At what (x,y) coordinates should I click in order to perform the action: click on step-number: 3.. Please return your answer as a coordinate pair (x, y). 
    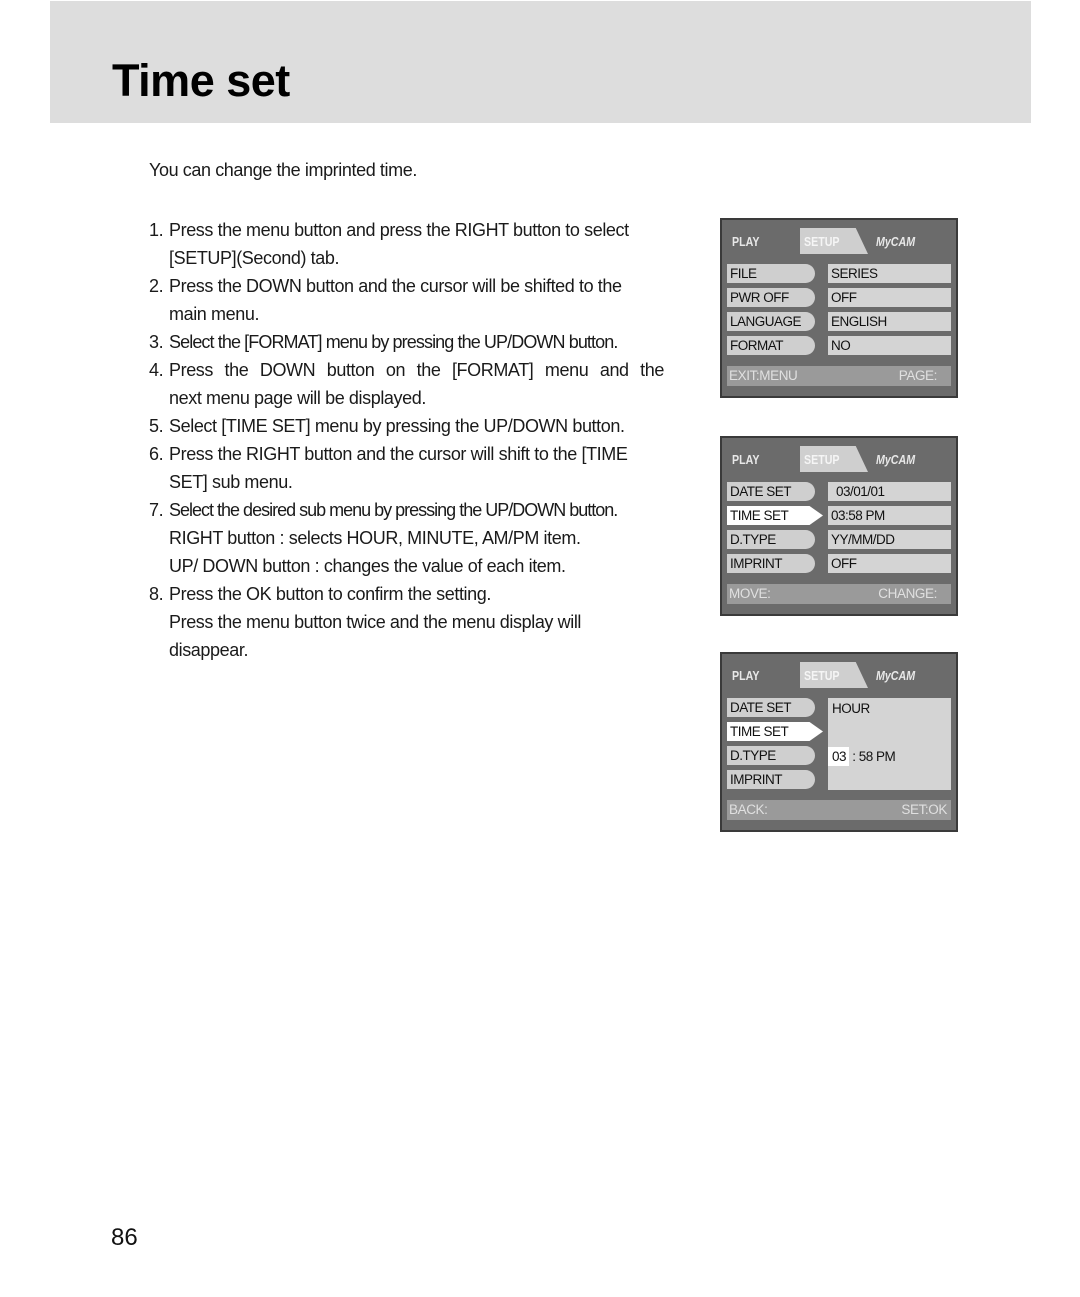
    Looking at the image, I should click on (156, 342).